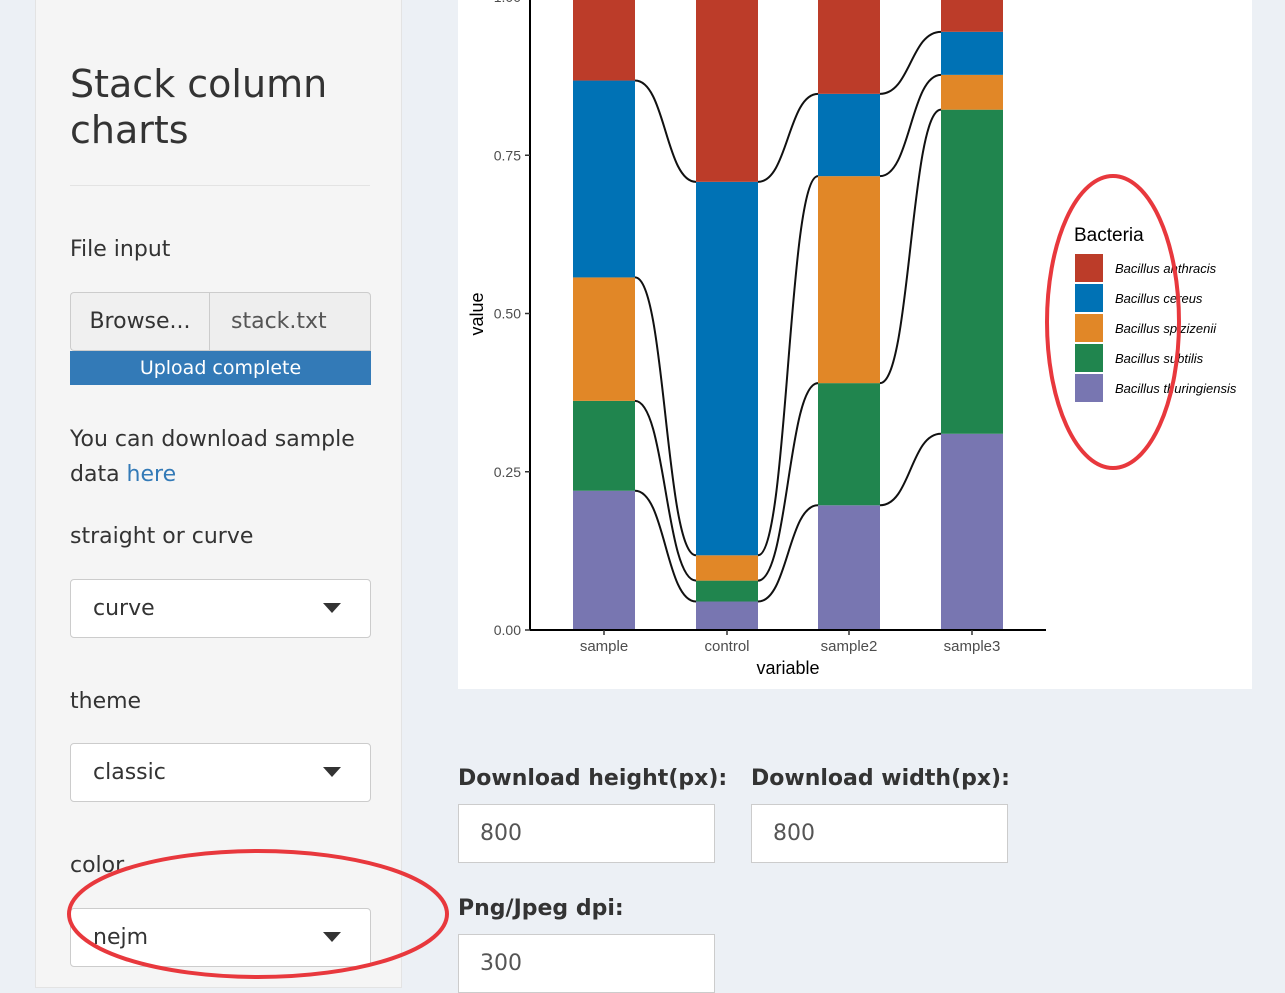  Describe the element at coordinates (129, 772) in the screenshot. I see `theme-value: classic` at that location.